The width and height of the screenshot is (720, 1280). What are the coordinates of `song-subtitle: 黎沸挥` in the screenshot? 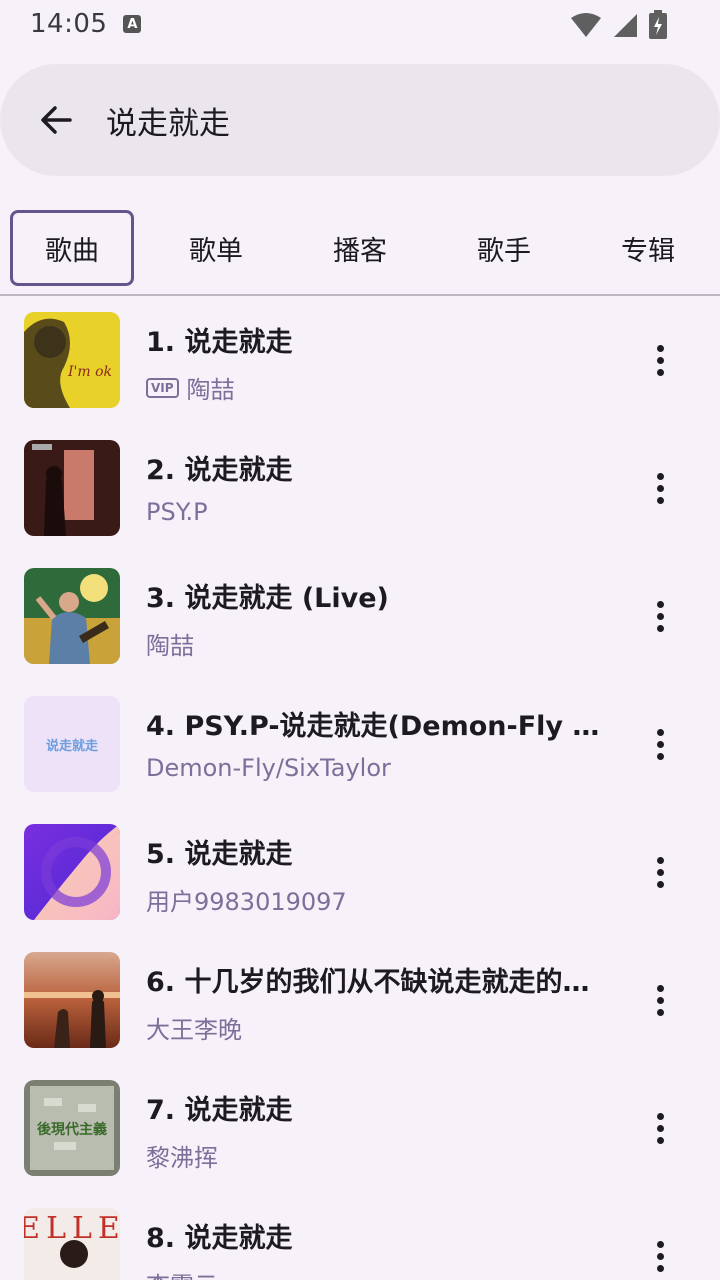 It's located at (182, 1155).